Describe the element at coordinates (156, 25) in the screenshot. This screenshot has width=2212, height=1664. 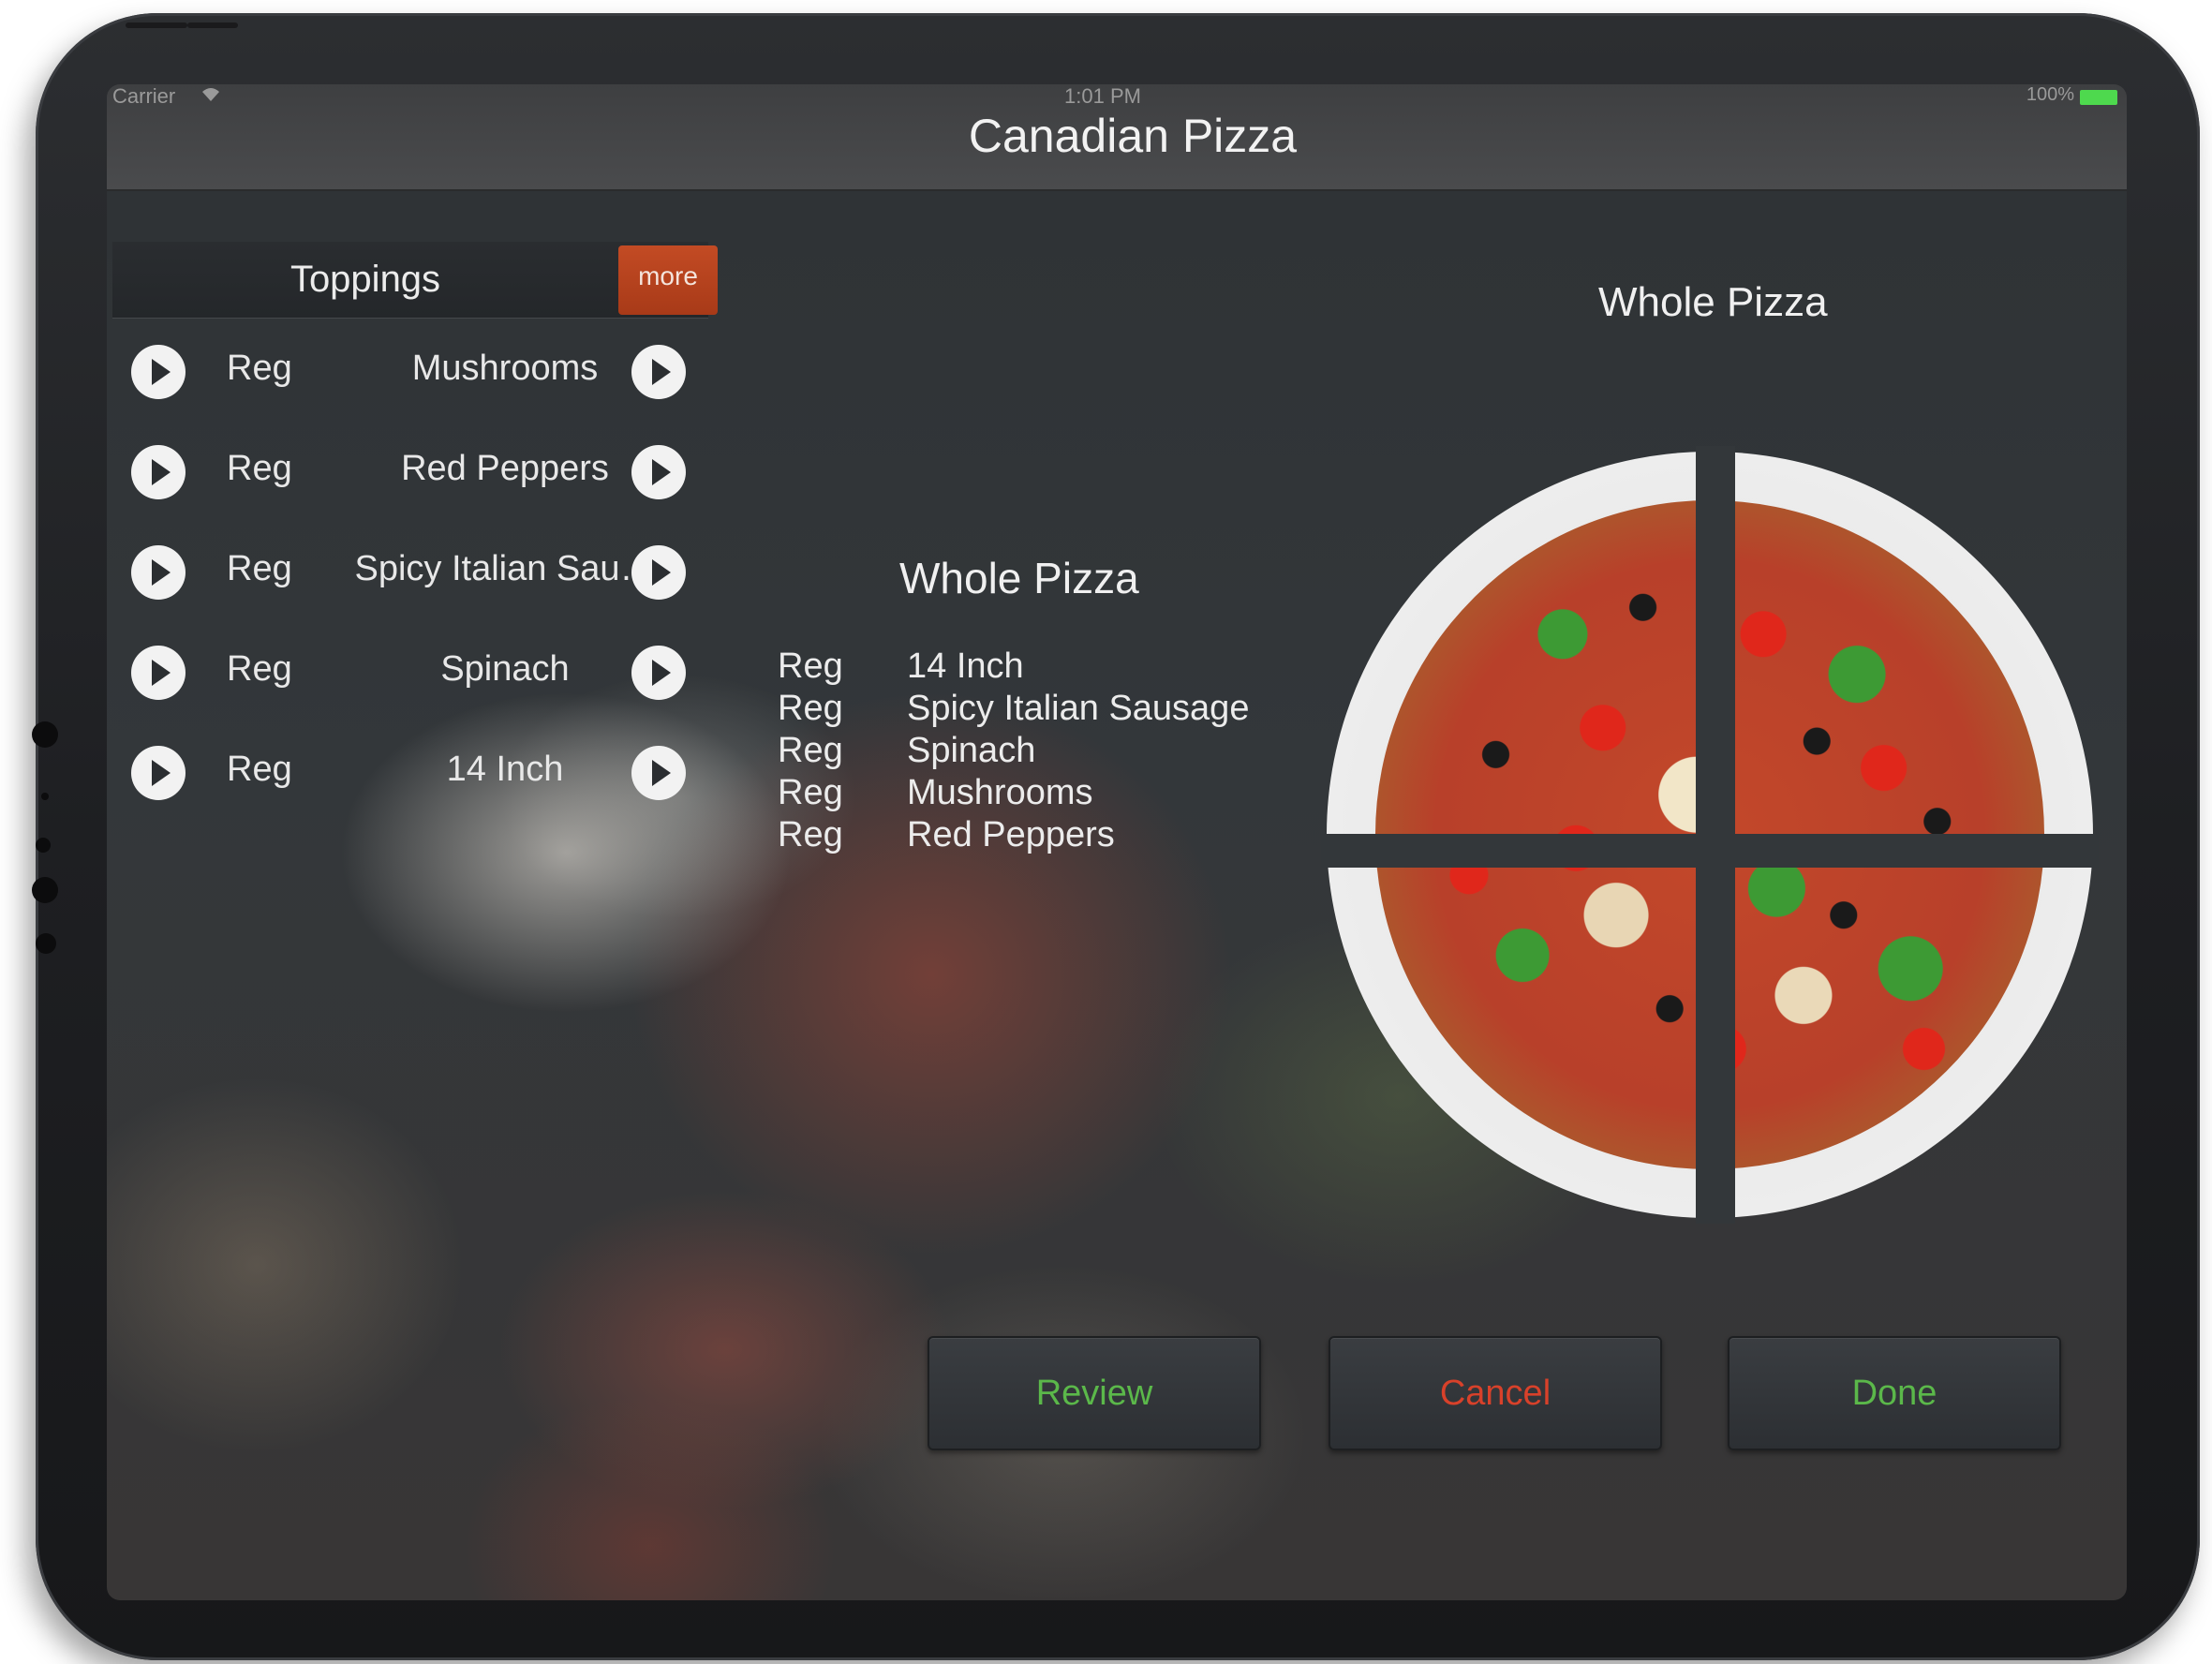
I see `volume-button-top` at that location.